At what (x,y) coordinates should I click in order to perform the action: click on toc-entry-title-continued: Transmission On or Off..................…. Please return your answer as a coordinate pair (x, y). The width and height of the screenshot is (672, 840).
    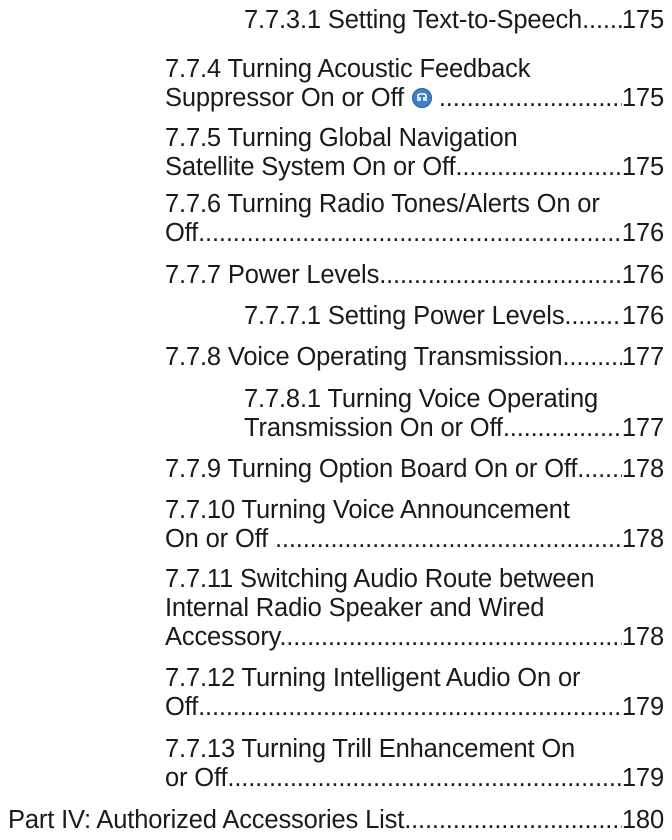
    Looking at the image, I should click on (433, 428).